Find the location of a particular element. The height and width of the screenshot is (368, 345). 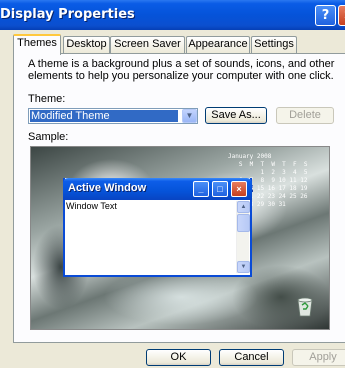

active-window-title: Active Window is located at coordinates (107, 188).